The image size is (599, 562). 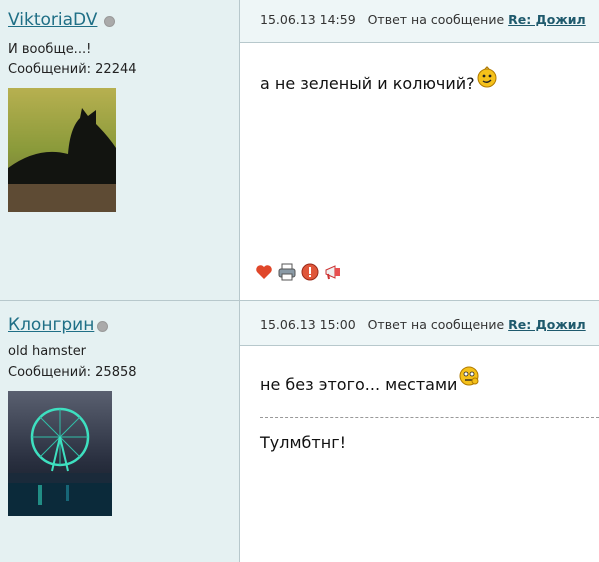 What do you see at coordinates (264, 272) in the screenshot?
I see `heart-icon` at bounding box center [264, 272].